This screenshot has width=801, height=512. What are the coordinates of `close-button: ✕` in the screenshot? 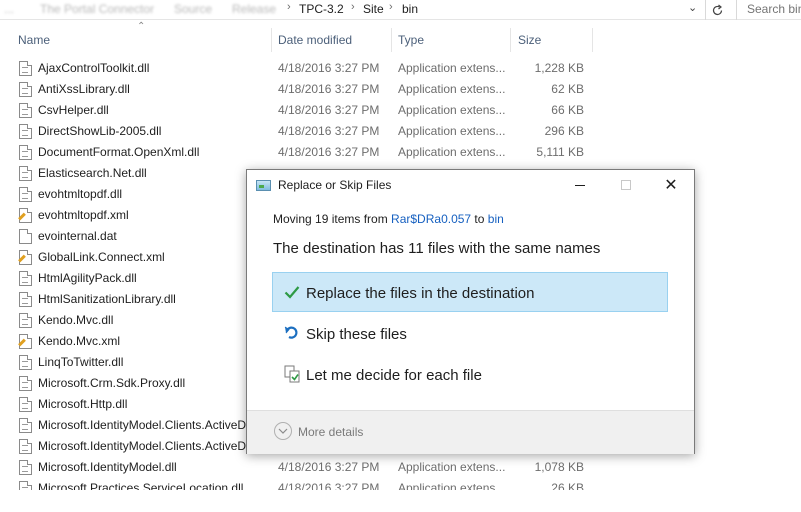 It's located at (671, 185).